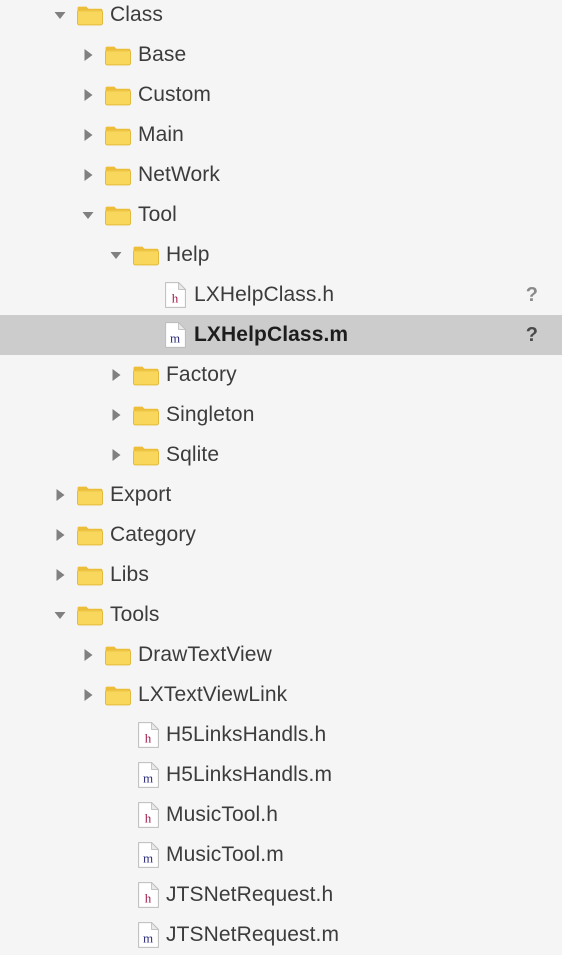  Describe the element at coordinates (162, 54) in the screenshot. I see `tree-row-label: Base` at that location.